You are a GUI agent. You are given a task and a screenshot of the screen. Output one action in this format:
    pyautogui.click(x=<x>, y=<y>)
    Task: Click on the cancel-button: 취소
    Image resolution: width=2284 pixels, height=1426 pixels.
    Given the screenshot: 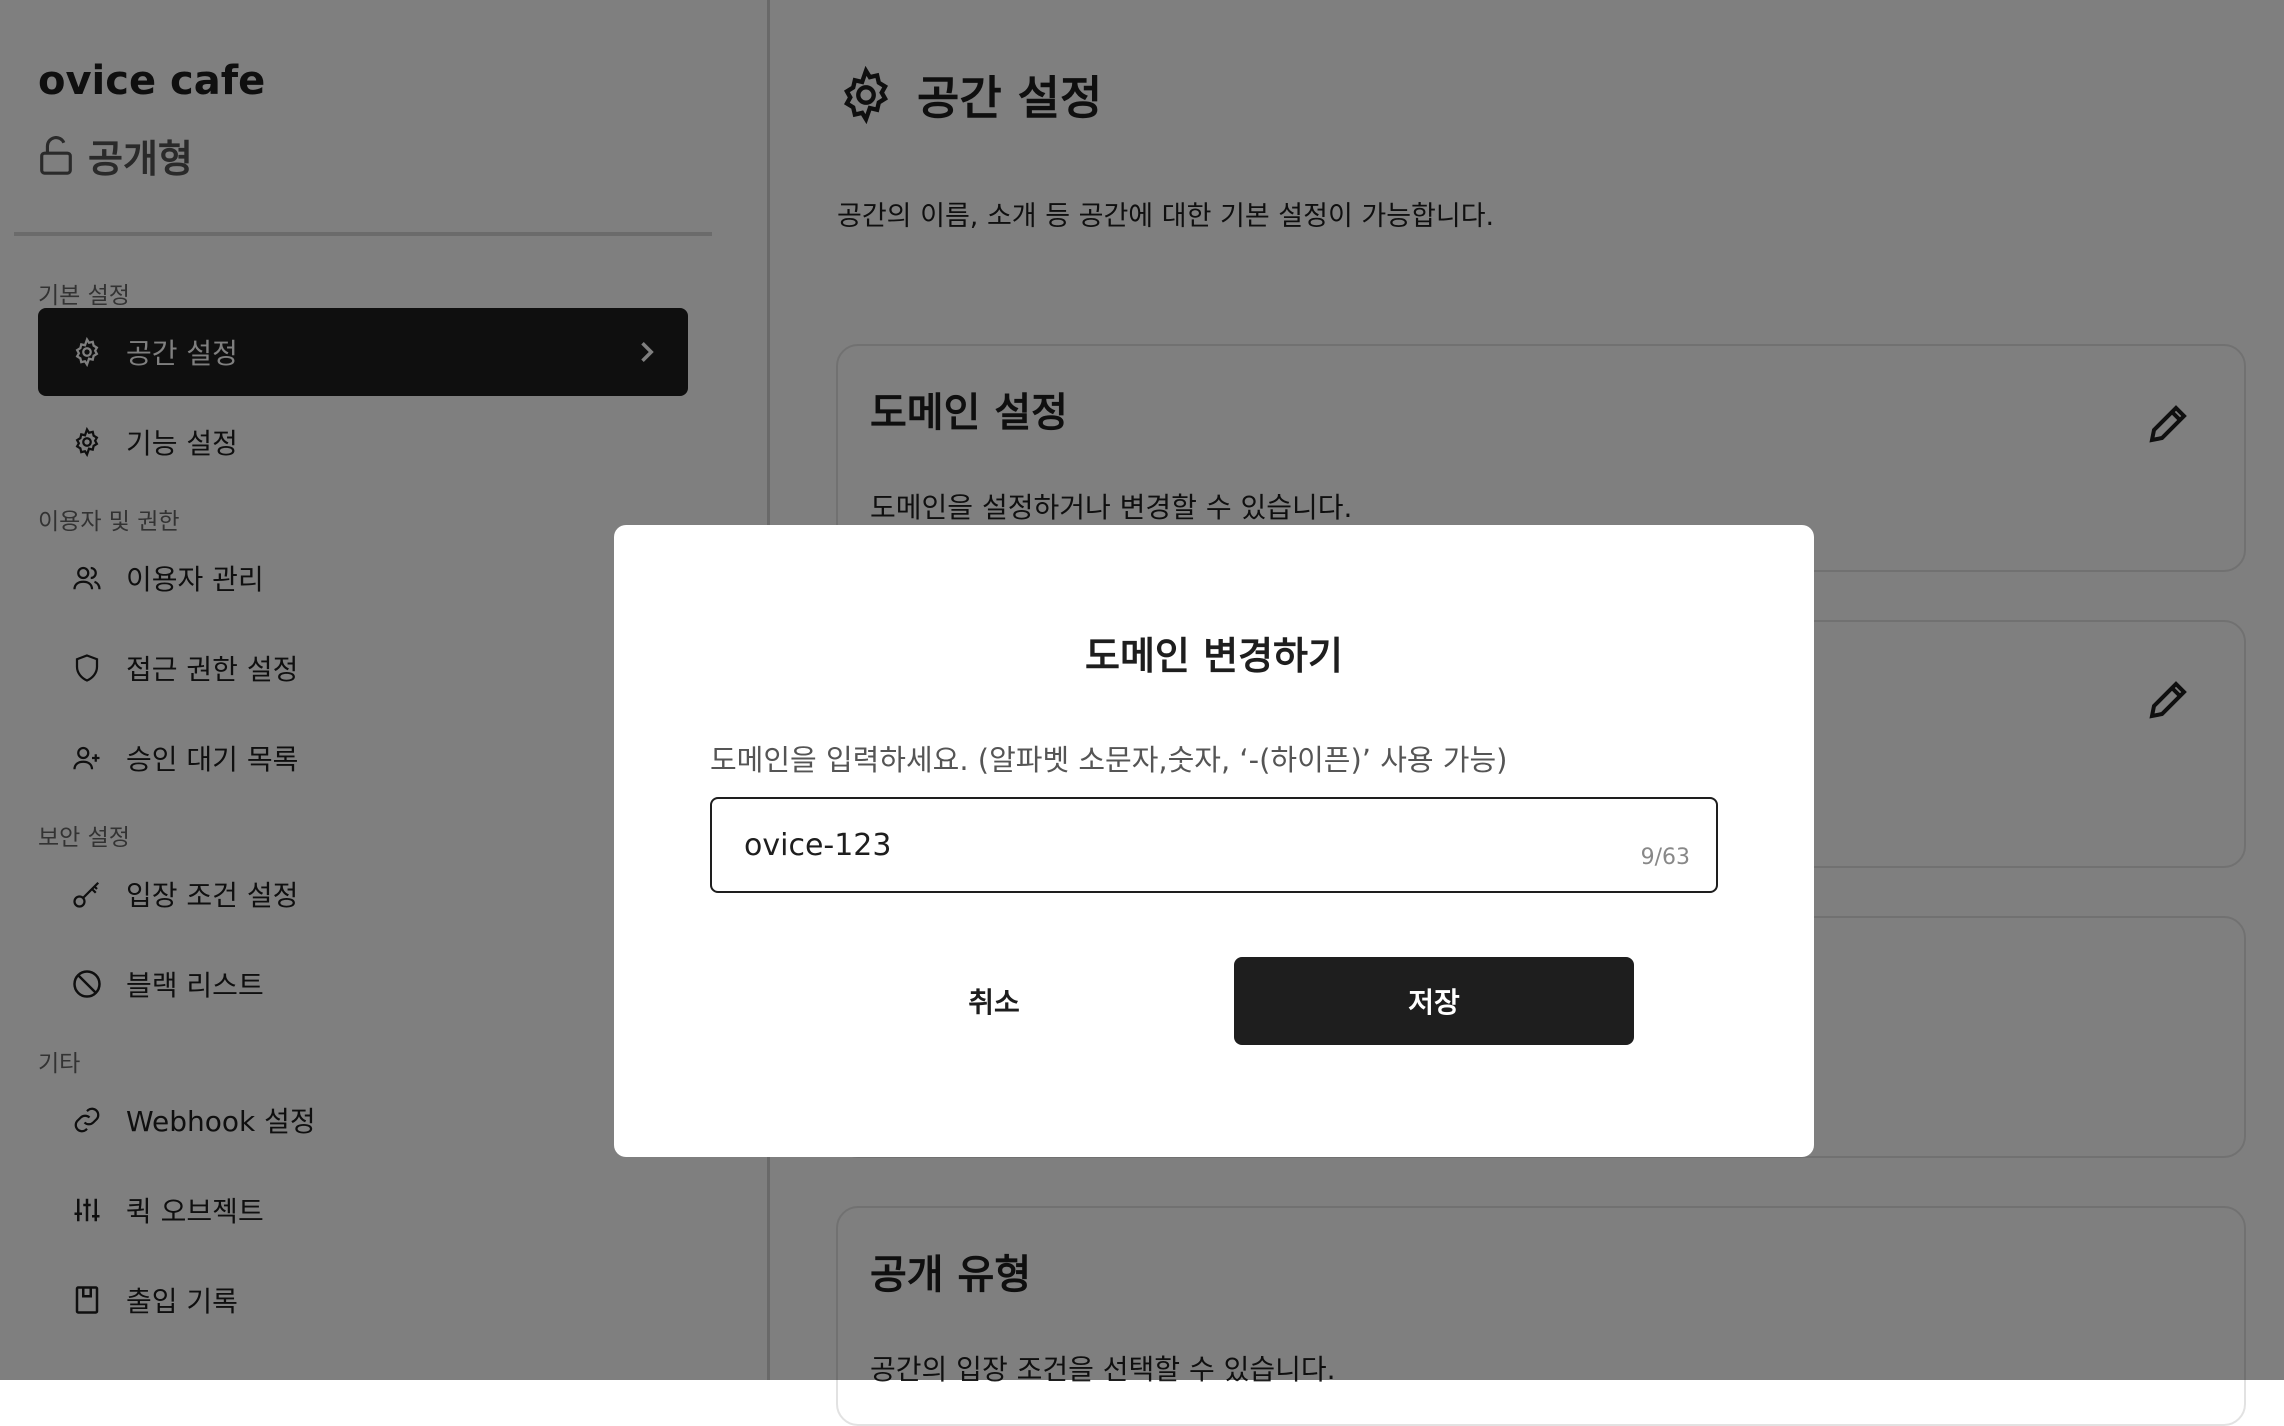 What is the action you would take?
    pyautogui.click(x=994, y=1001)
    